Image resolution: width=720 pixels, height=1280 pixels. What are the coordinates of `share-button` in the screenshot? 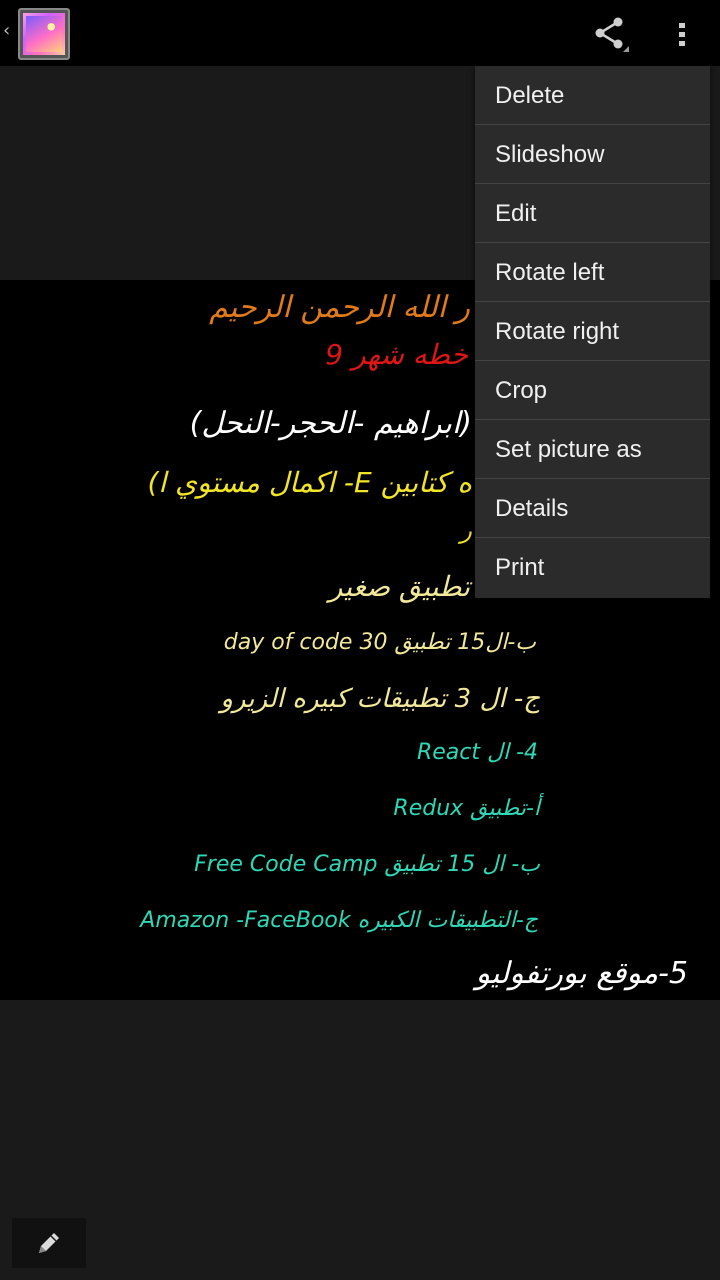 It's located at (609, 34).